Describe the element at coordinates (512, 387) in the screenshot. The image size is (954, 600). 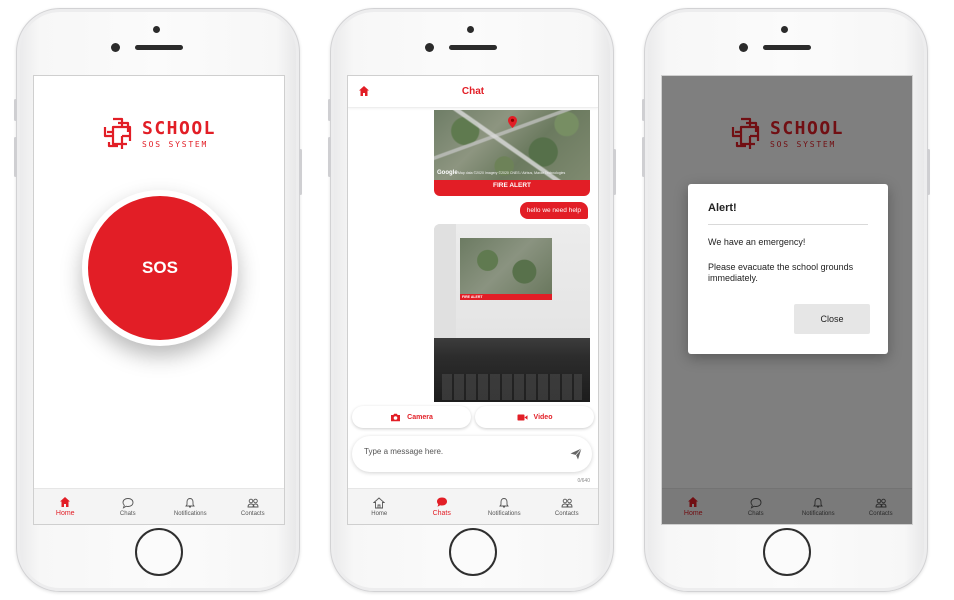
I see `photo-keyboard` at that location.